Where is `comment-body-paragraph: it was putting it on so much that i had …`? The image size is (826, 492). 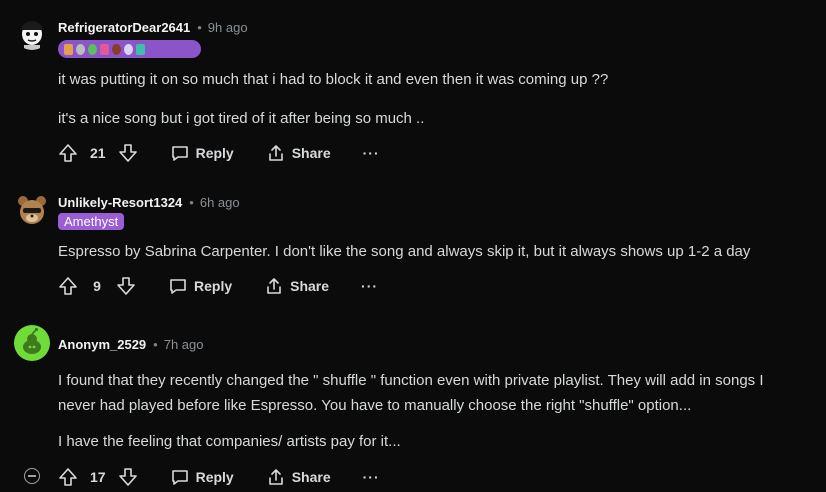 comment-body-paragraph: it was putting it on so much that i had … is located at coordinates (333, 79).